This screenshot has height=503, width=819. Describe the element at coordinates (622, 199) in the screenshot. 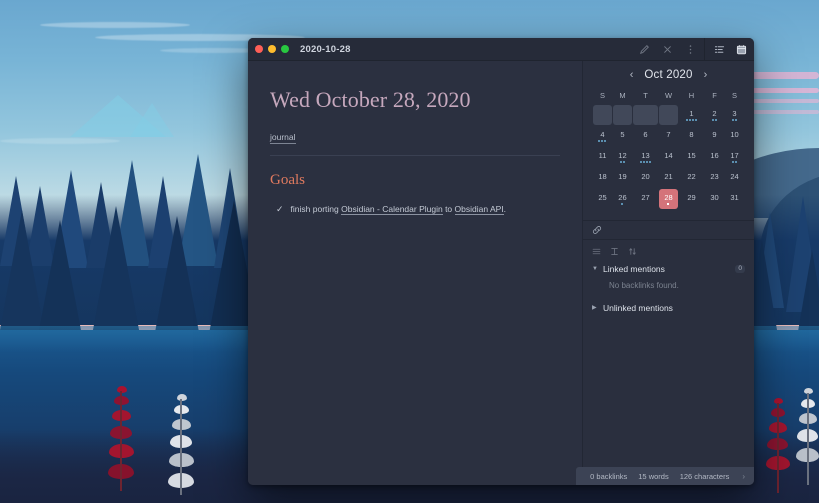

I see `calendar-day-26: 26` at that location.